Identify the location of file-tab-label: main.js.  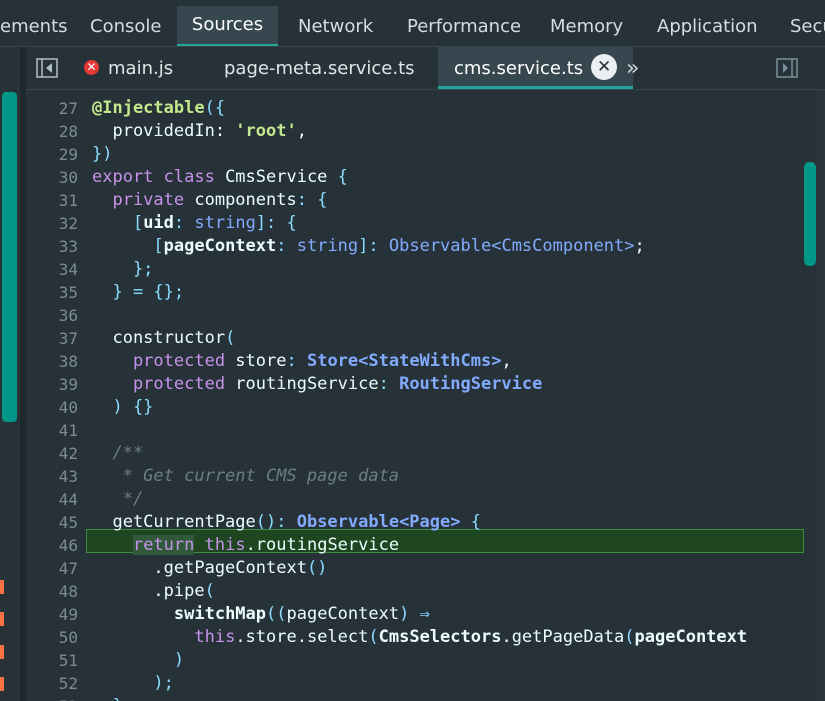
(141, 68).